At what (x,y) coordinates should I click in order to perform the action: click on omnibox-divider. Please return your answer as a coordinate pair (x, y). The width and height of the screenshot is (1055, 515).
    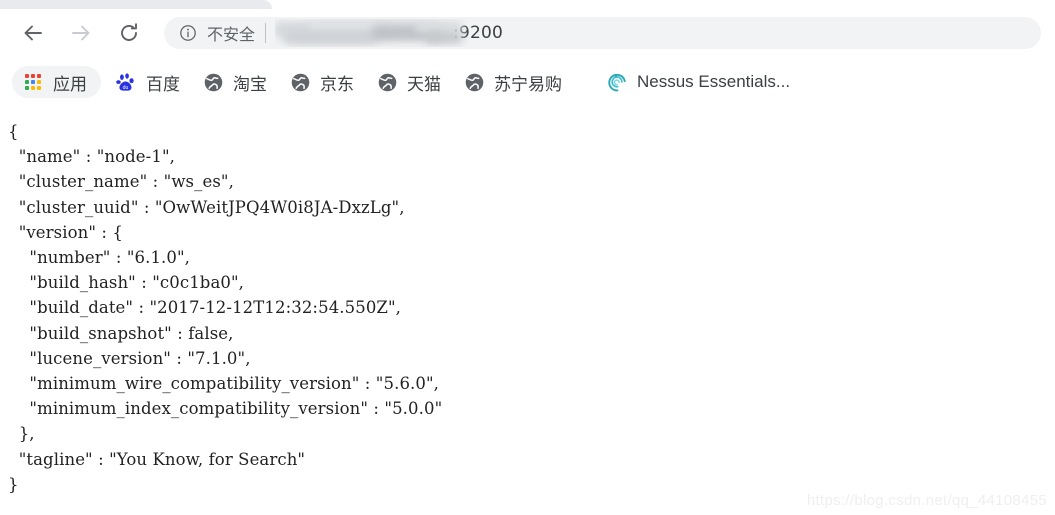
    Looking at the image, I should click on (266, 32).